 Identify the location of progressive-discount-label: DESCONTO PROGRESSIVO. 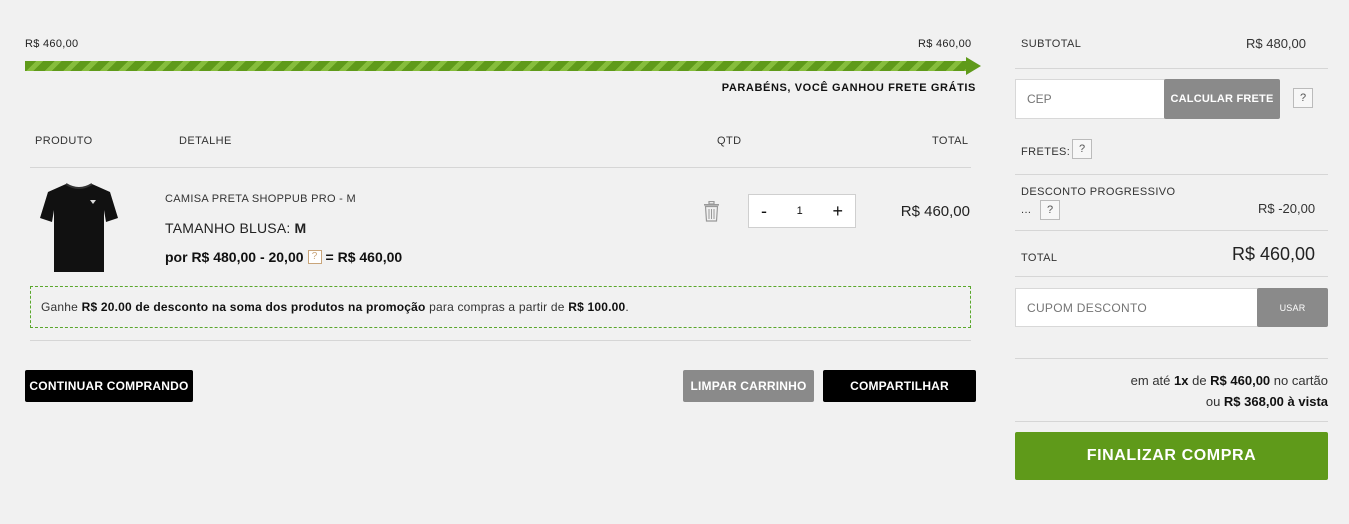
(1098, 192).